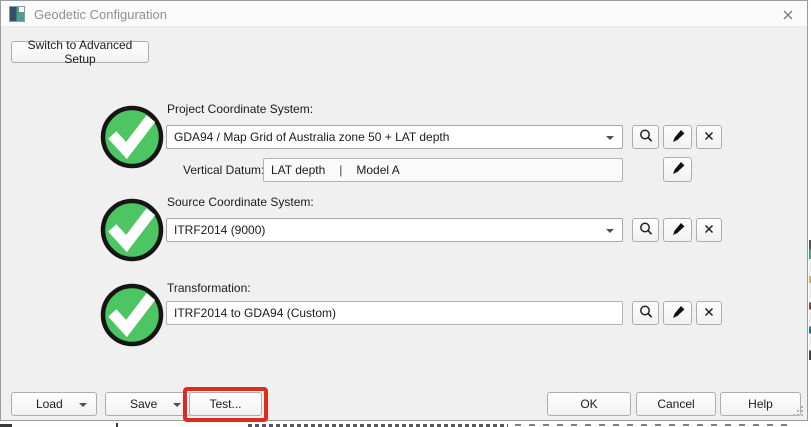 The image size is (811, 427). I want to click on help-button: Help, so click(760, 404).